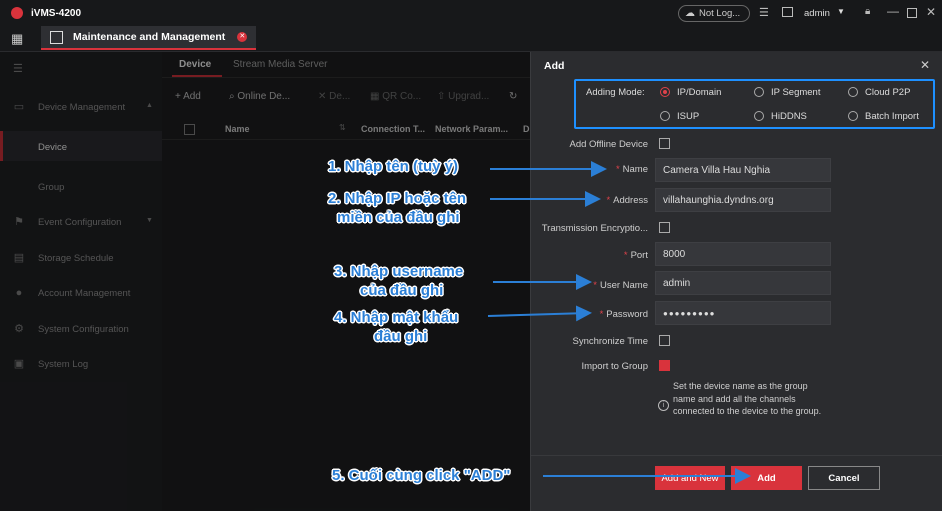  What do you see at coordinates (397, 198) in the screenshot?
I see `annotation-step2a: 2. Nhập IP hoặc tên` at bounding box center [397, 198].